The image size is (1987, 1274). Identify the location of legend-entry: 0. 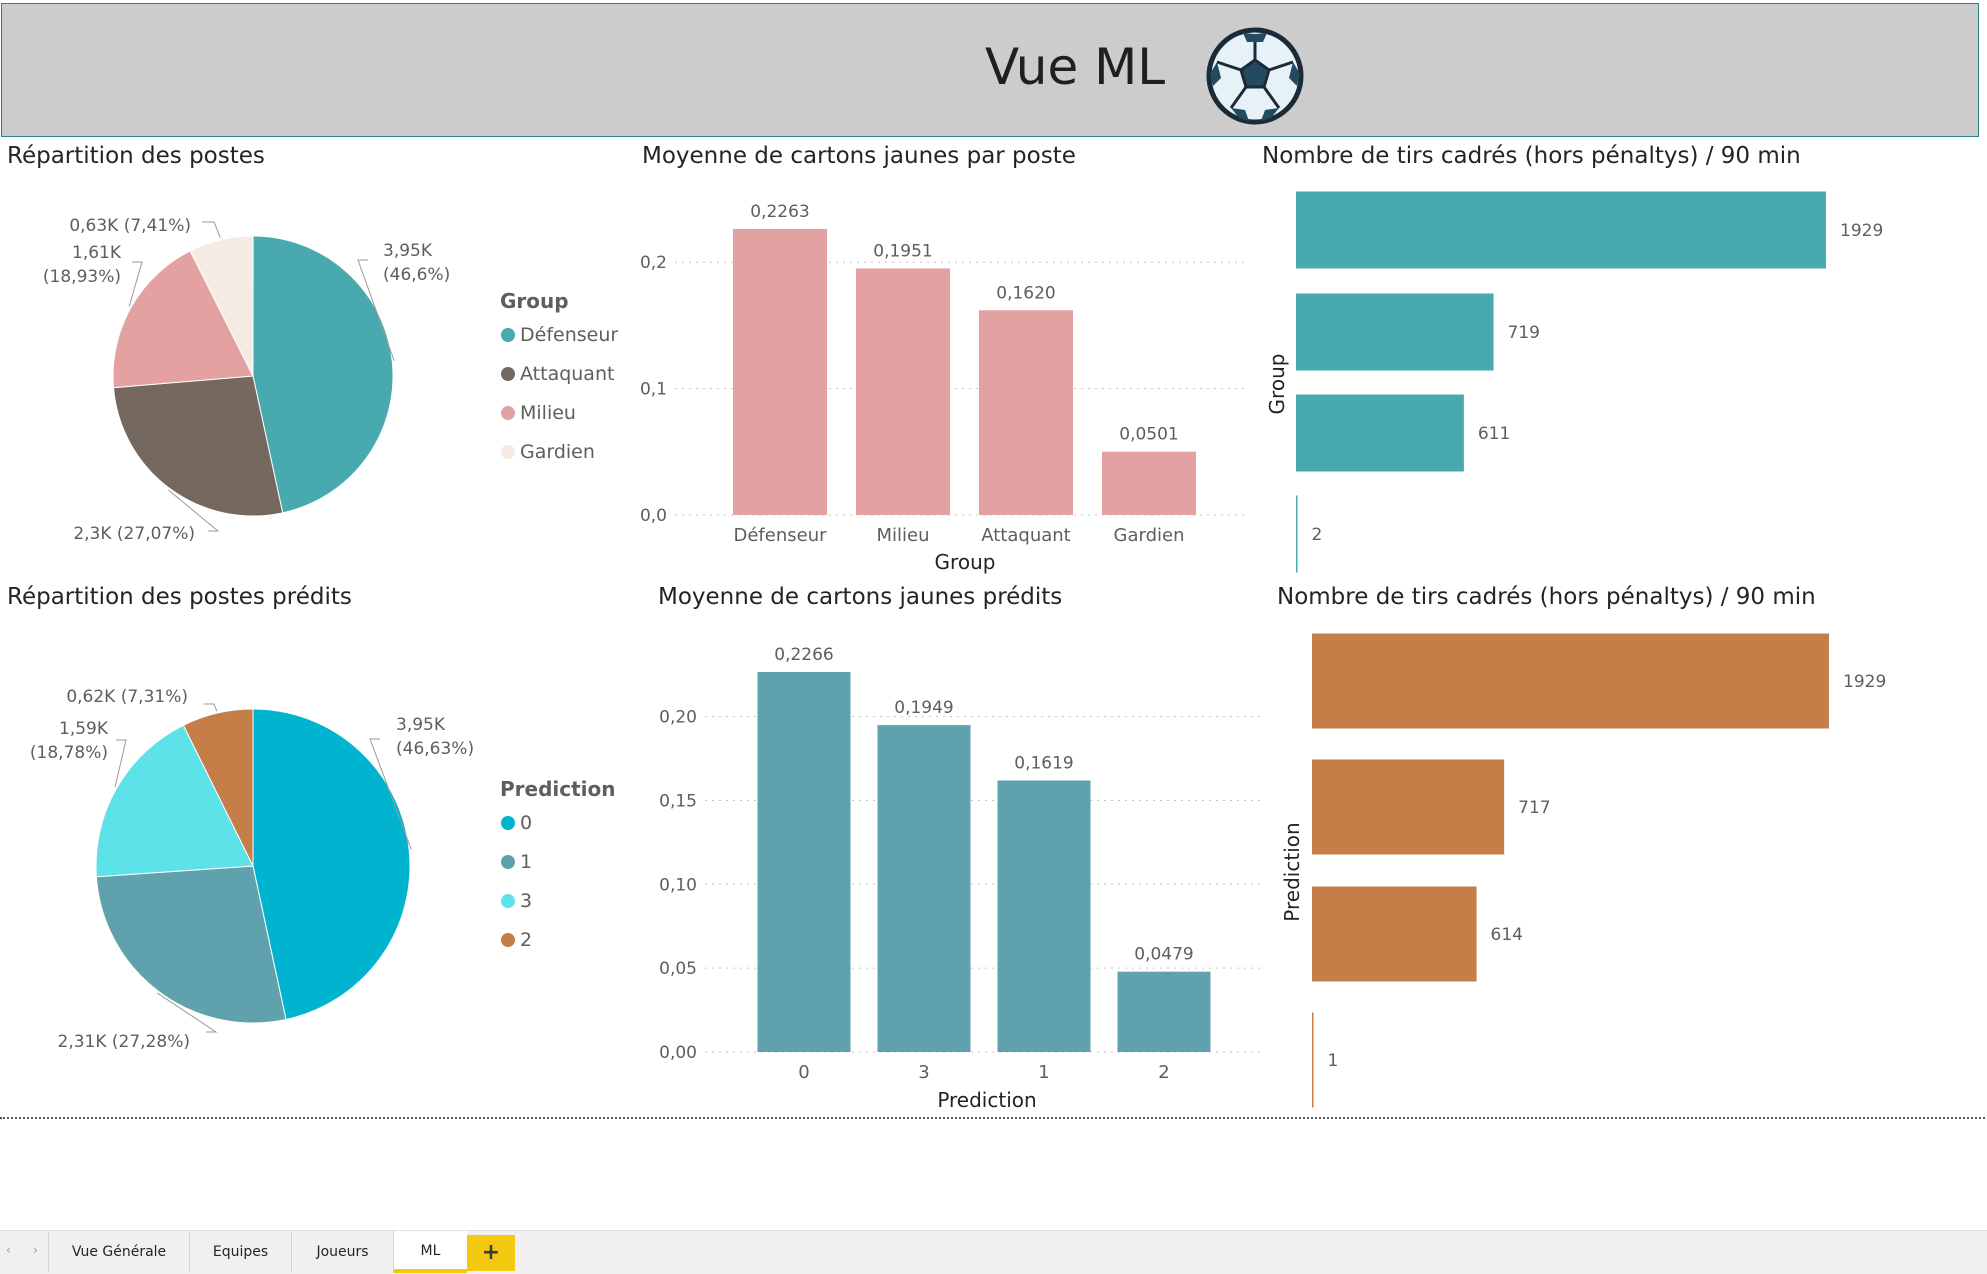
(526, 823).